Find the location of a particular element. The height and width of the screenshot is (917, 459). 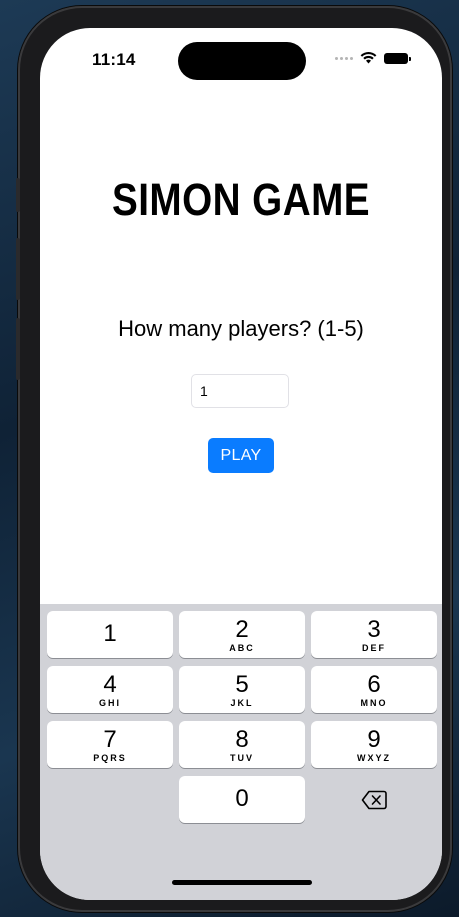

status-bar: 11:14 is located at coordinates (241, 58).